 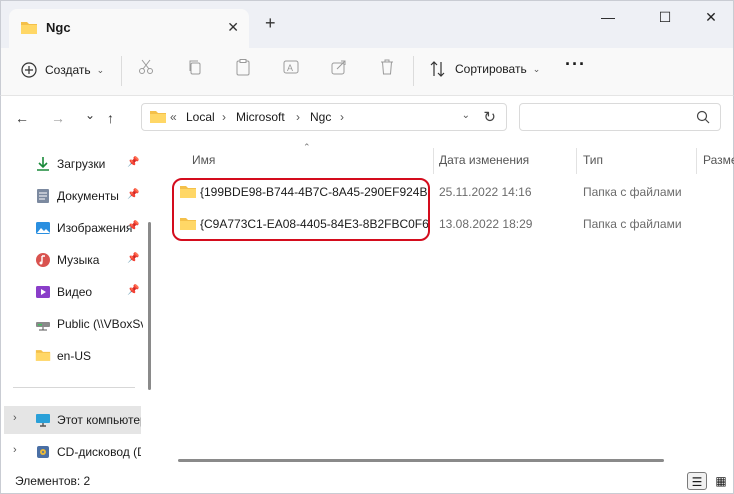 I want to click on command-bar: Создать ⌄ A Сортировать ⌄ ···, so click(x=367, y=72).